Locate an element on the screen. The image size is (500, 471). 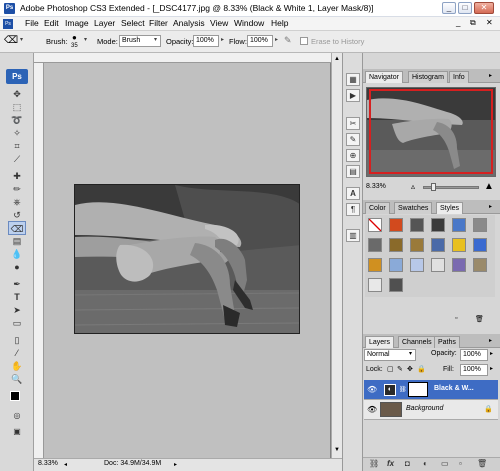
layer-opacity-input: 100% is located at coordinates (474, 355).